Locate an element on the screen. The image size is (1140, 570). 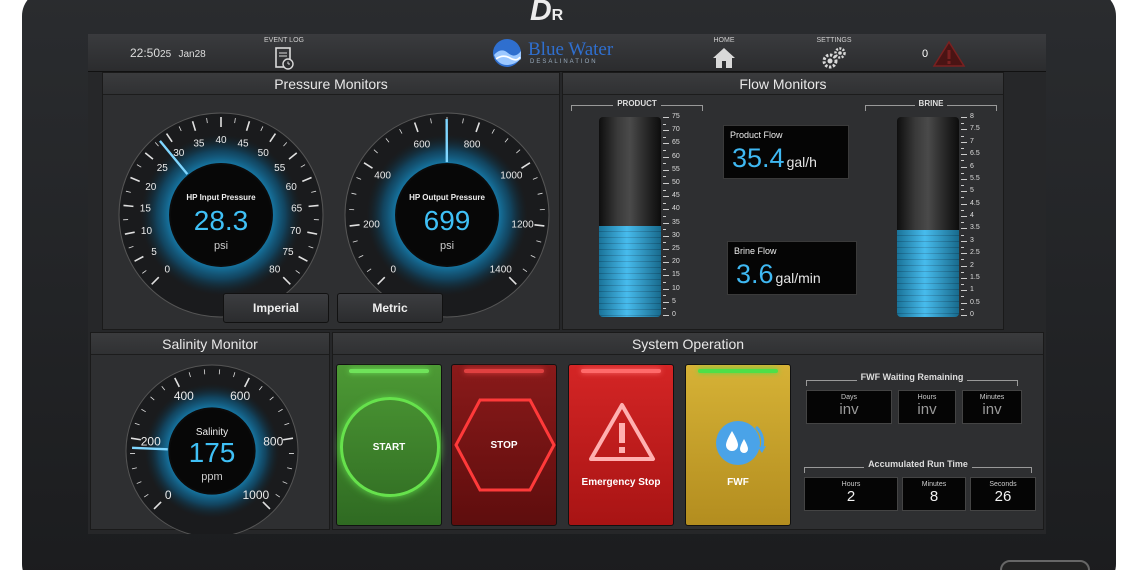
fwf-minutes-value: inv is located at coordinates (992, 409).